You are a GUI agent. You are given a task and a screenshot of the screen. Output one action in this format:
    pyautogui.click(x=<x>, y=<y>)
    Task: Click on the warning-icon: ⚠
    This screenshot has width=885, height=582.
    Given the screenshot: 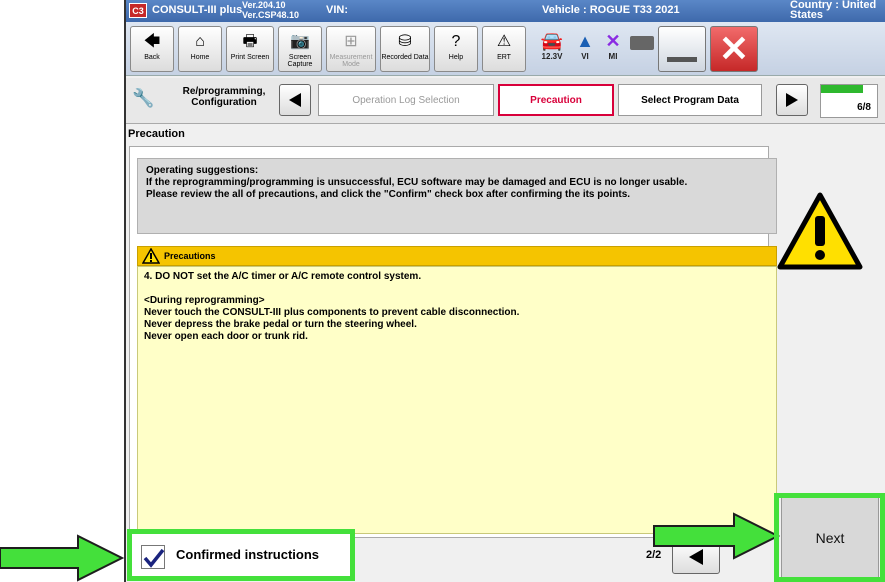 What is the action you would take?
    pyautogui.click(x=504, y=41)
    